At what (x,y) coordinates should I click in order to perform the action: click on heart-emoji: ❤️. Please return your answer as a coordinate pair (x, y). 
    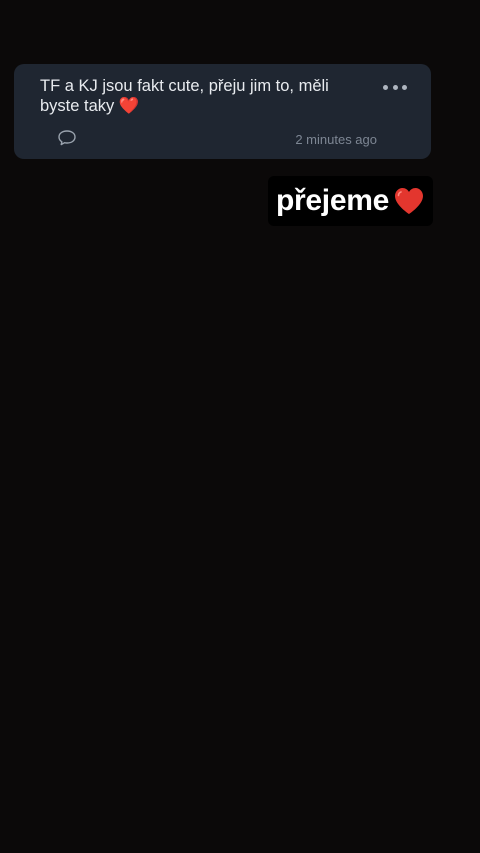
    Looking at the image, I should click on (129, 106).